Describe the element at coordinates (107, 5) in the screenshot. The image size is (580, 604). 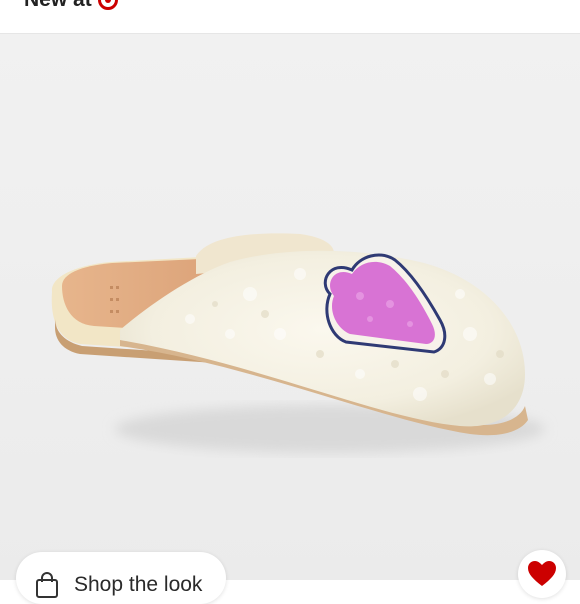
I see `target-logo-icon` at that location.